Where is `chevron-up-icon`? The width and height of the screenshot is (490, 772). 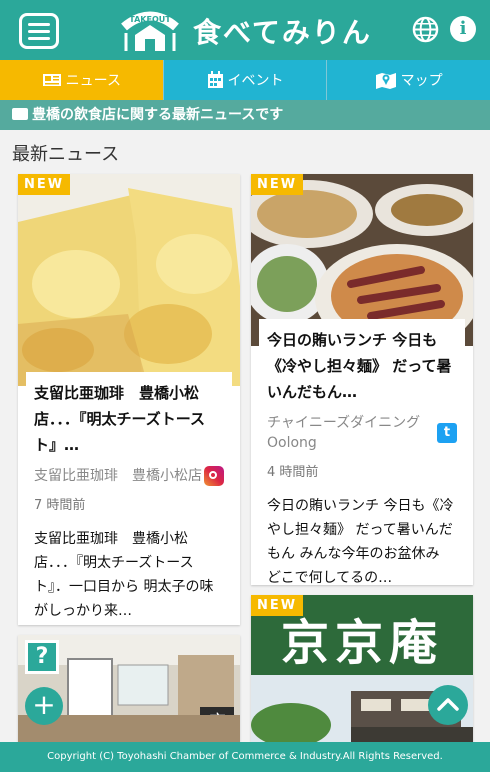
chevron-up-icon is located at coordinates (448, 704).